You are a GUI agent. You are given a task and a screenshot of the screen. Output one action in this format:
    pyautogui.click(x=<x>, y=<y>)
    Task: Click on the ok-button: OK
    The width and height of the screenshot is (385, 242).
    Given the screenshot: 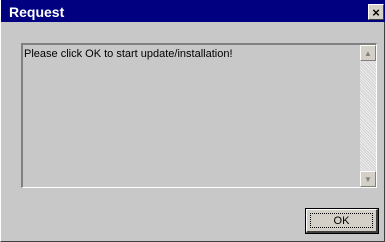 What is the action you would take?
    pyautogui.click(x=342, y=221)
    